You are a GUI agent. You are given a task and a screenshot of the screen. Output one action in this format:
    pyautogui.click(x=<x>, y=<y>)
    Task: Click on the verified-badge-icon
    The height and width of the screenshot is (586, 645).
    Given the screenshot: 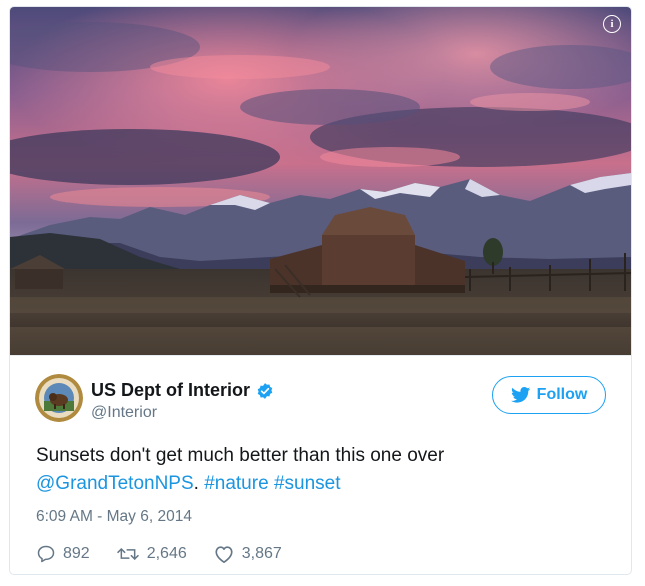 What is the action you would take?
    pyautogui.click(x=265, y=390)
    